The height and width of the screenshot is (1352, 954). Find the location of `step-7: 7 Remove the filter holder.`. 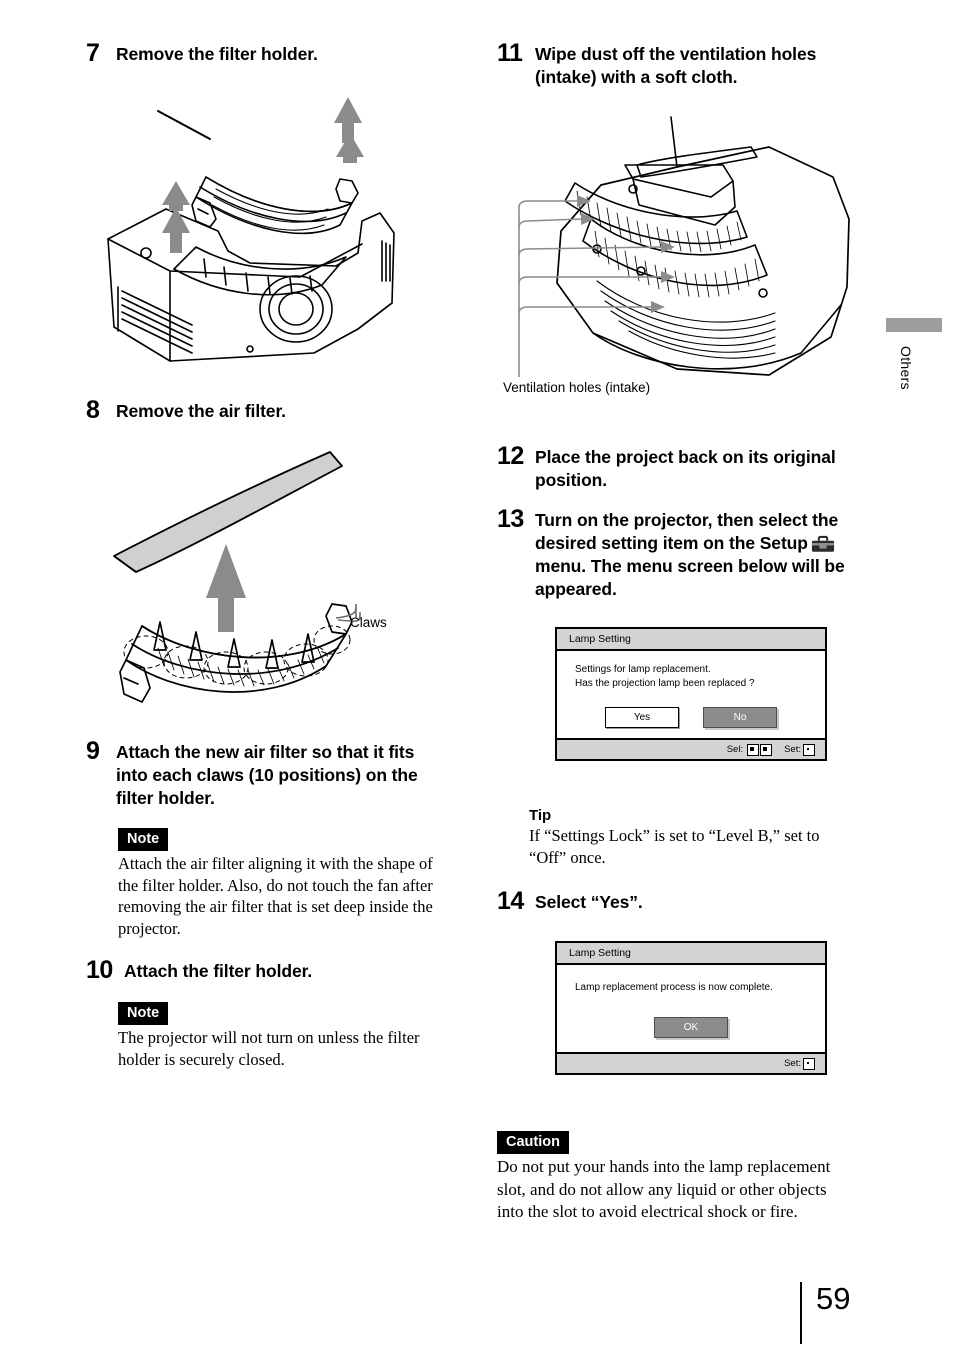

step-7: 7 Remove the filter holder. is located at coordinates (272, 53).